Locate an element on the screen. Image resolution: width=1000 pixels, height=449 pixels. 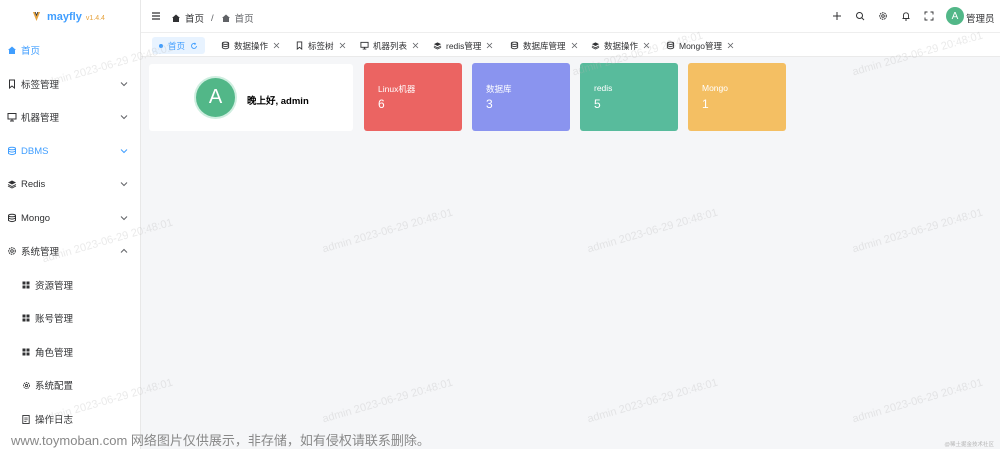
breadcrumb-item-current: 首页 is located at coordinates (244, 19).